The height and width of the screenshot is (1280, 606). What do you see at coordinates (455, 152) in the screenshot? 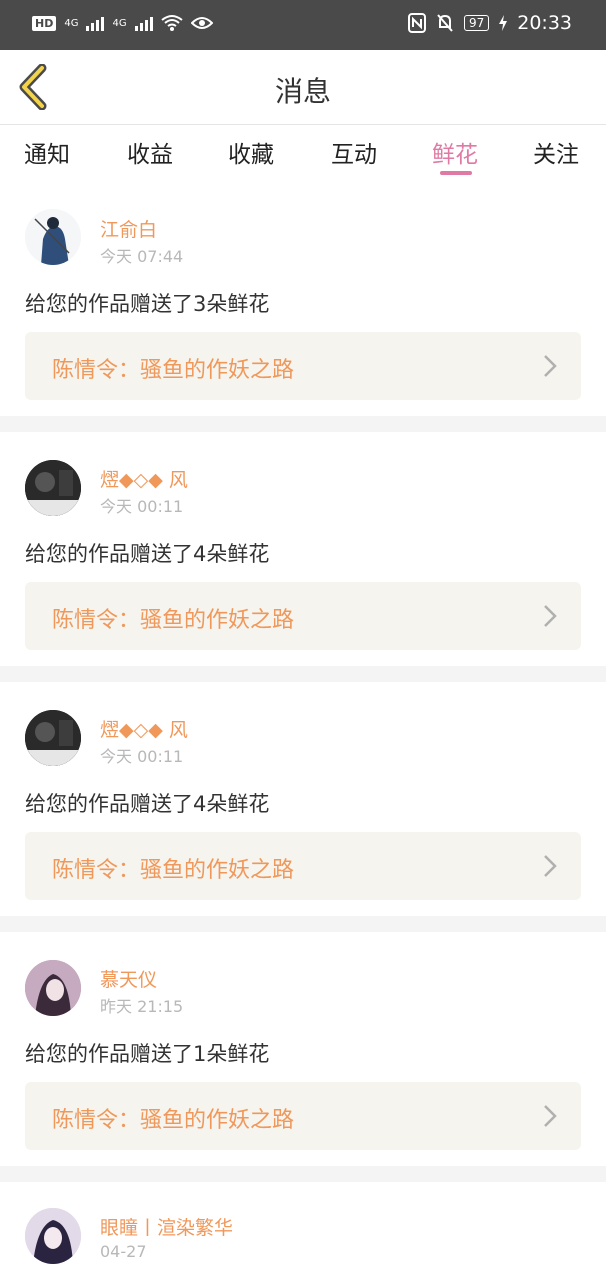
I see `tab-flowers: 鲜花` at bounding box center [455, 152].